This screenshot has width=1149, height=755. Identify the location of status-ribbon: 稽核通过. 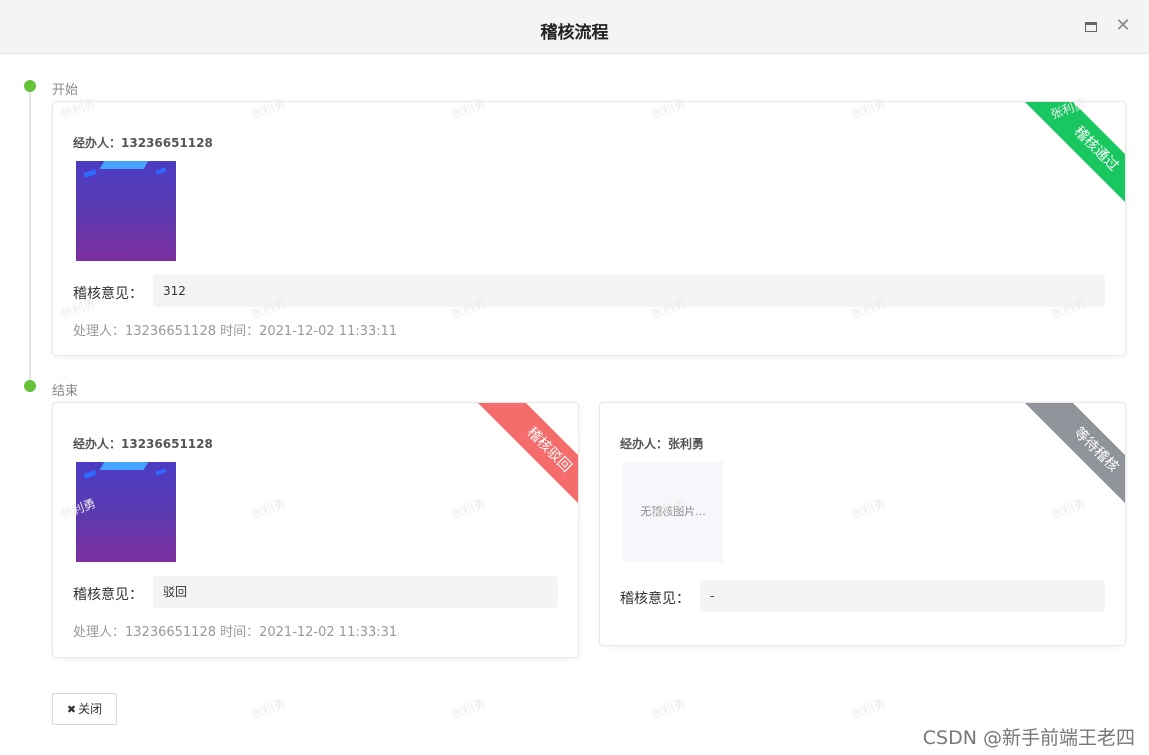
(1065, 162).